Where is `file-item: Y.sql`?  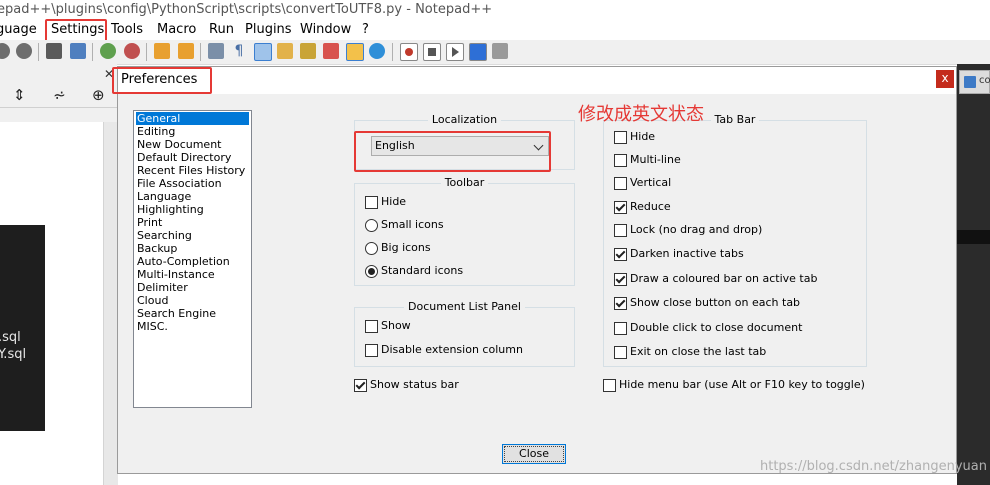 file-item: Y.sql is located at coordinates (13, 354).